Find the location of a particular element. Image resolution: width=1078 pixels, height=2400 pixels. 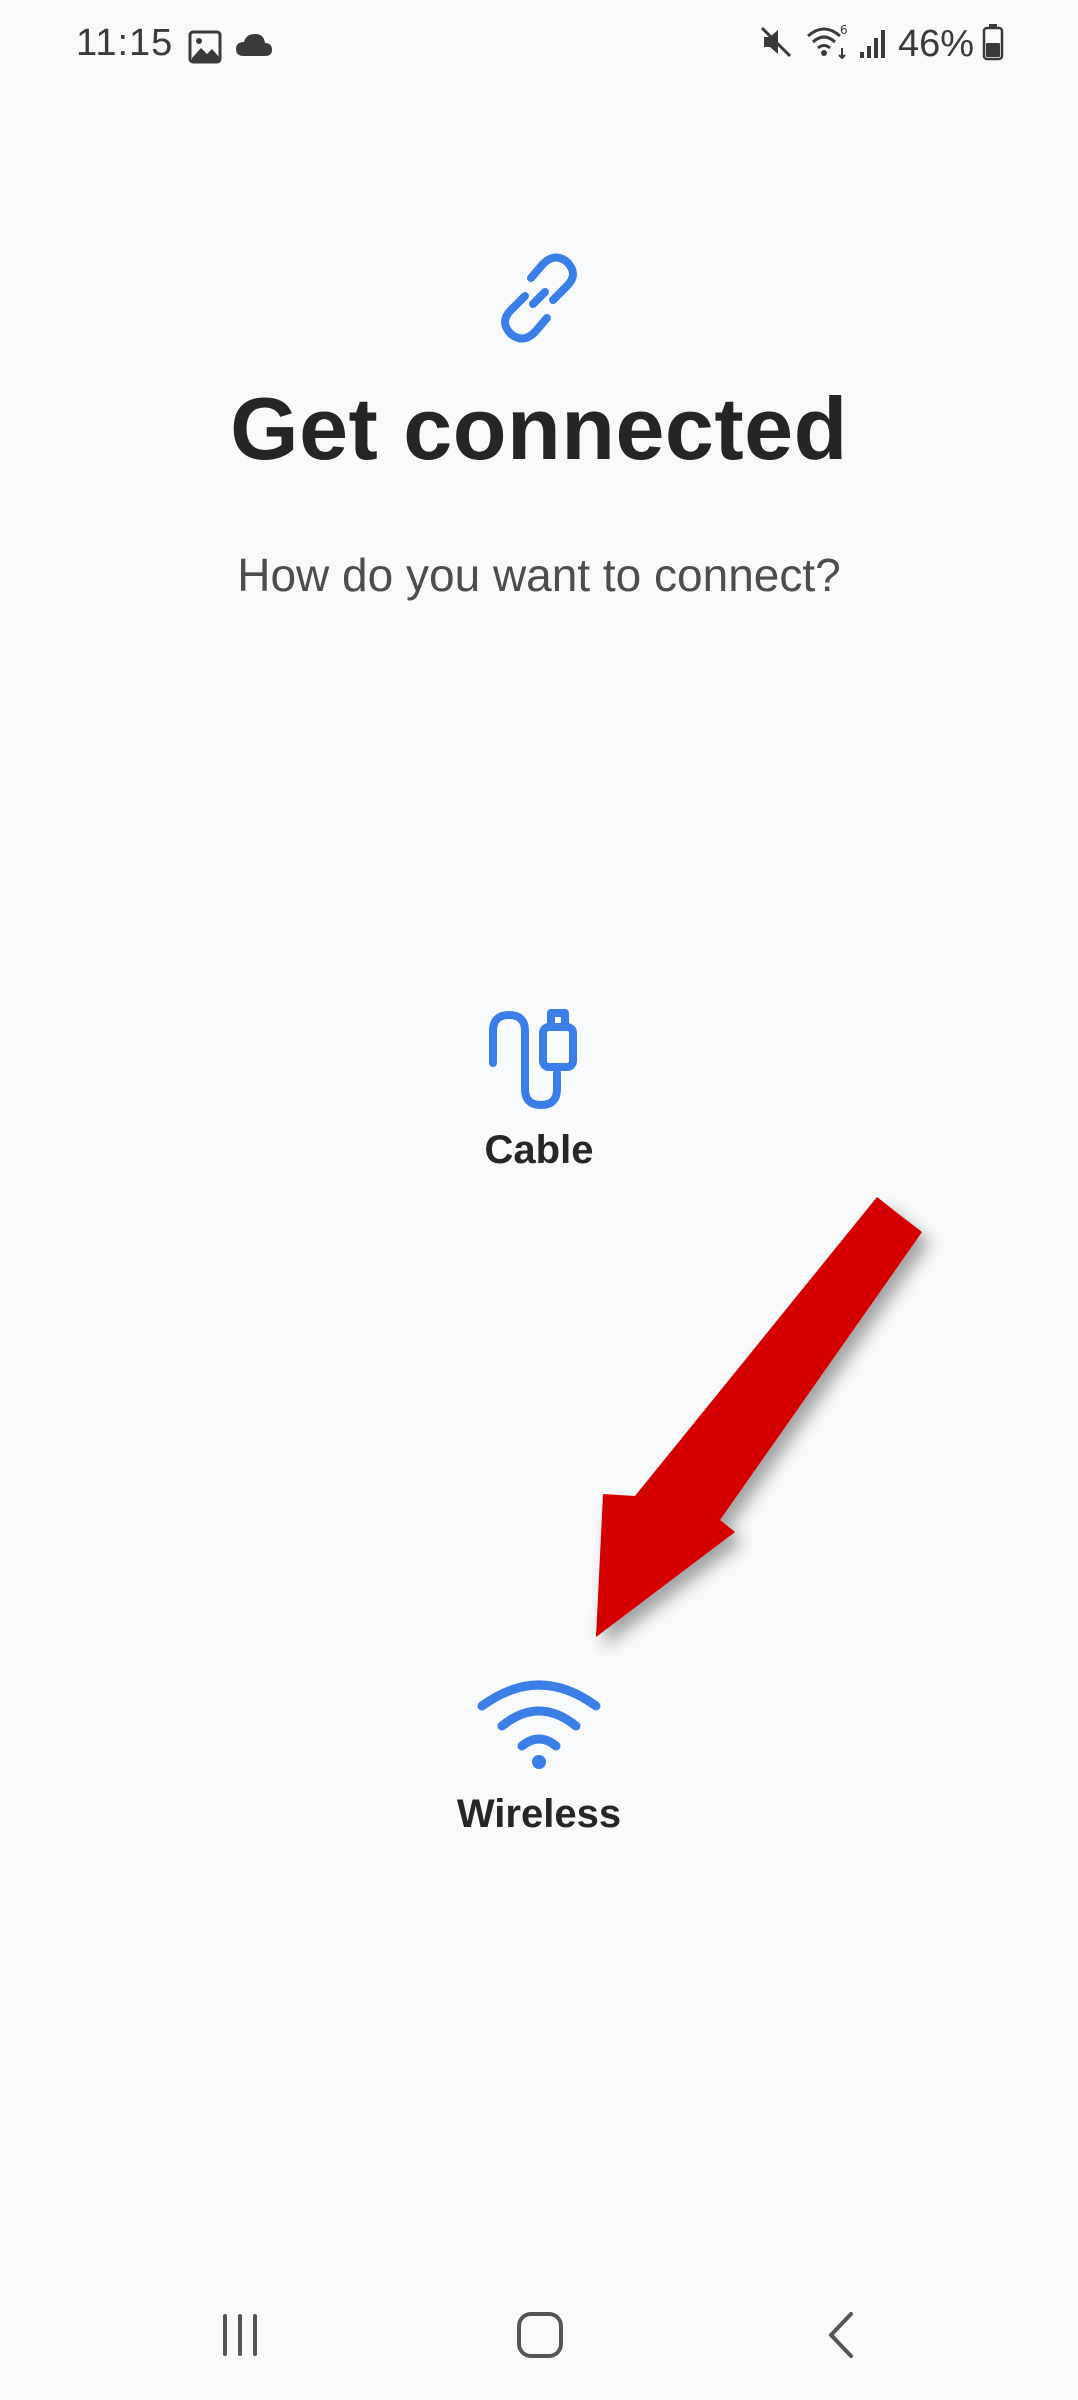

link-icon is located at coordinates (539, 298).